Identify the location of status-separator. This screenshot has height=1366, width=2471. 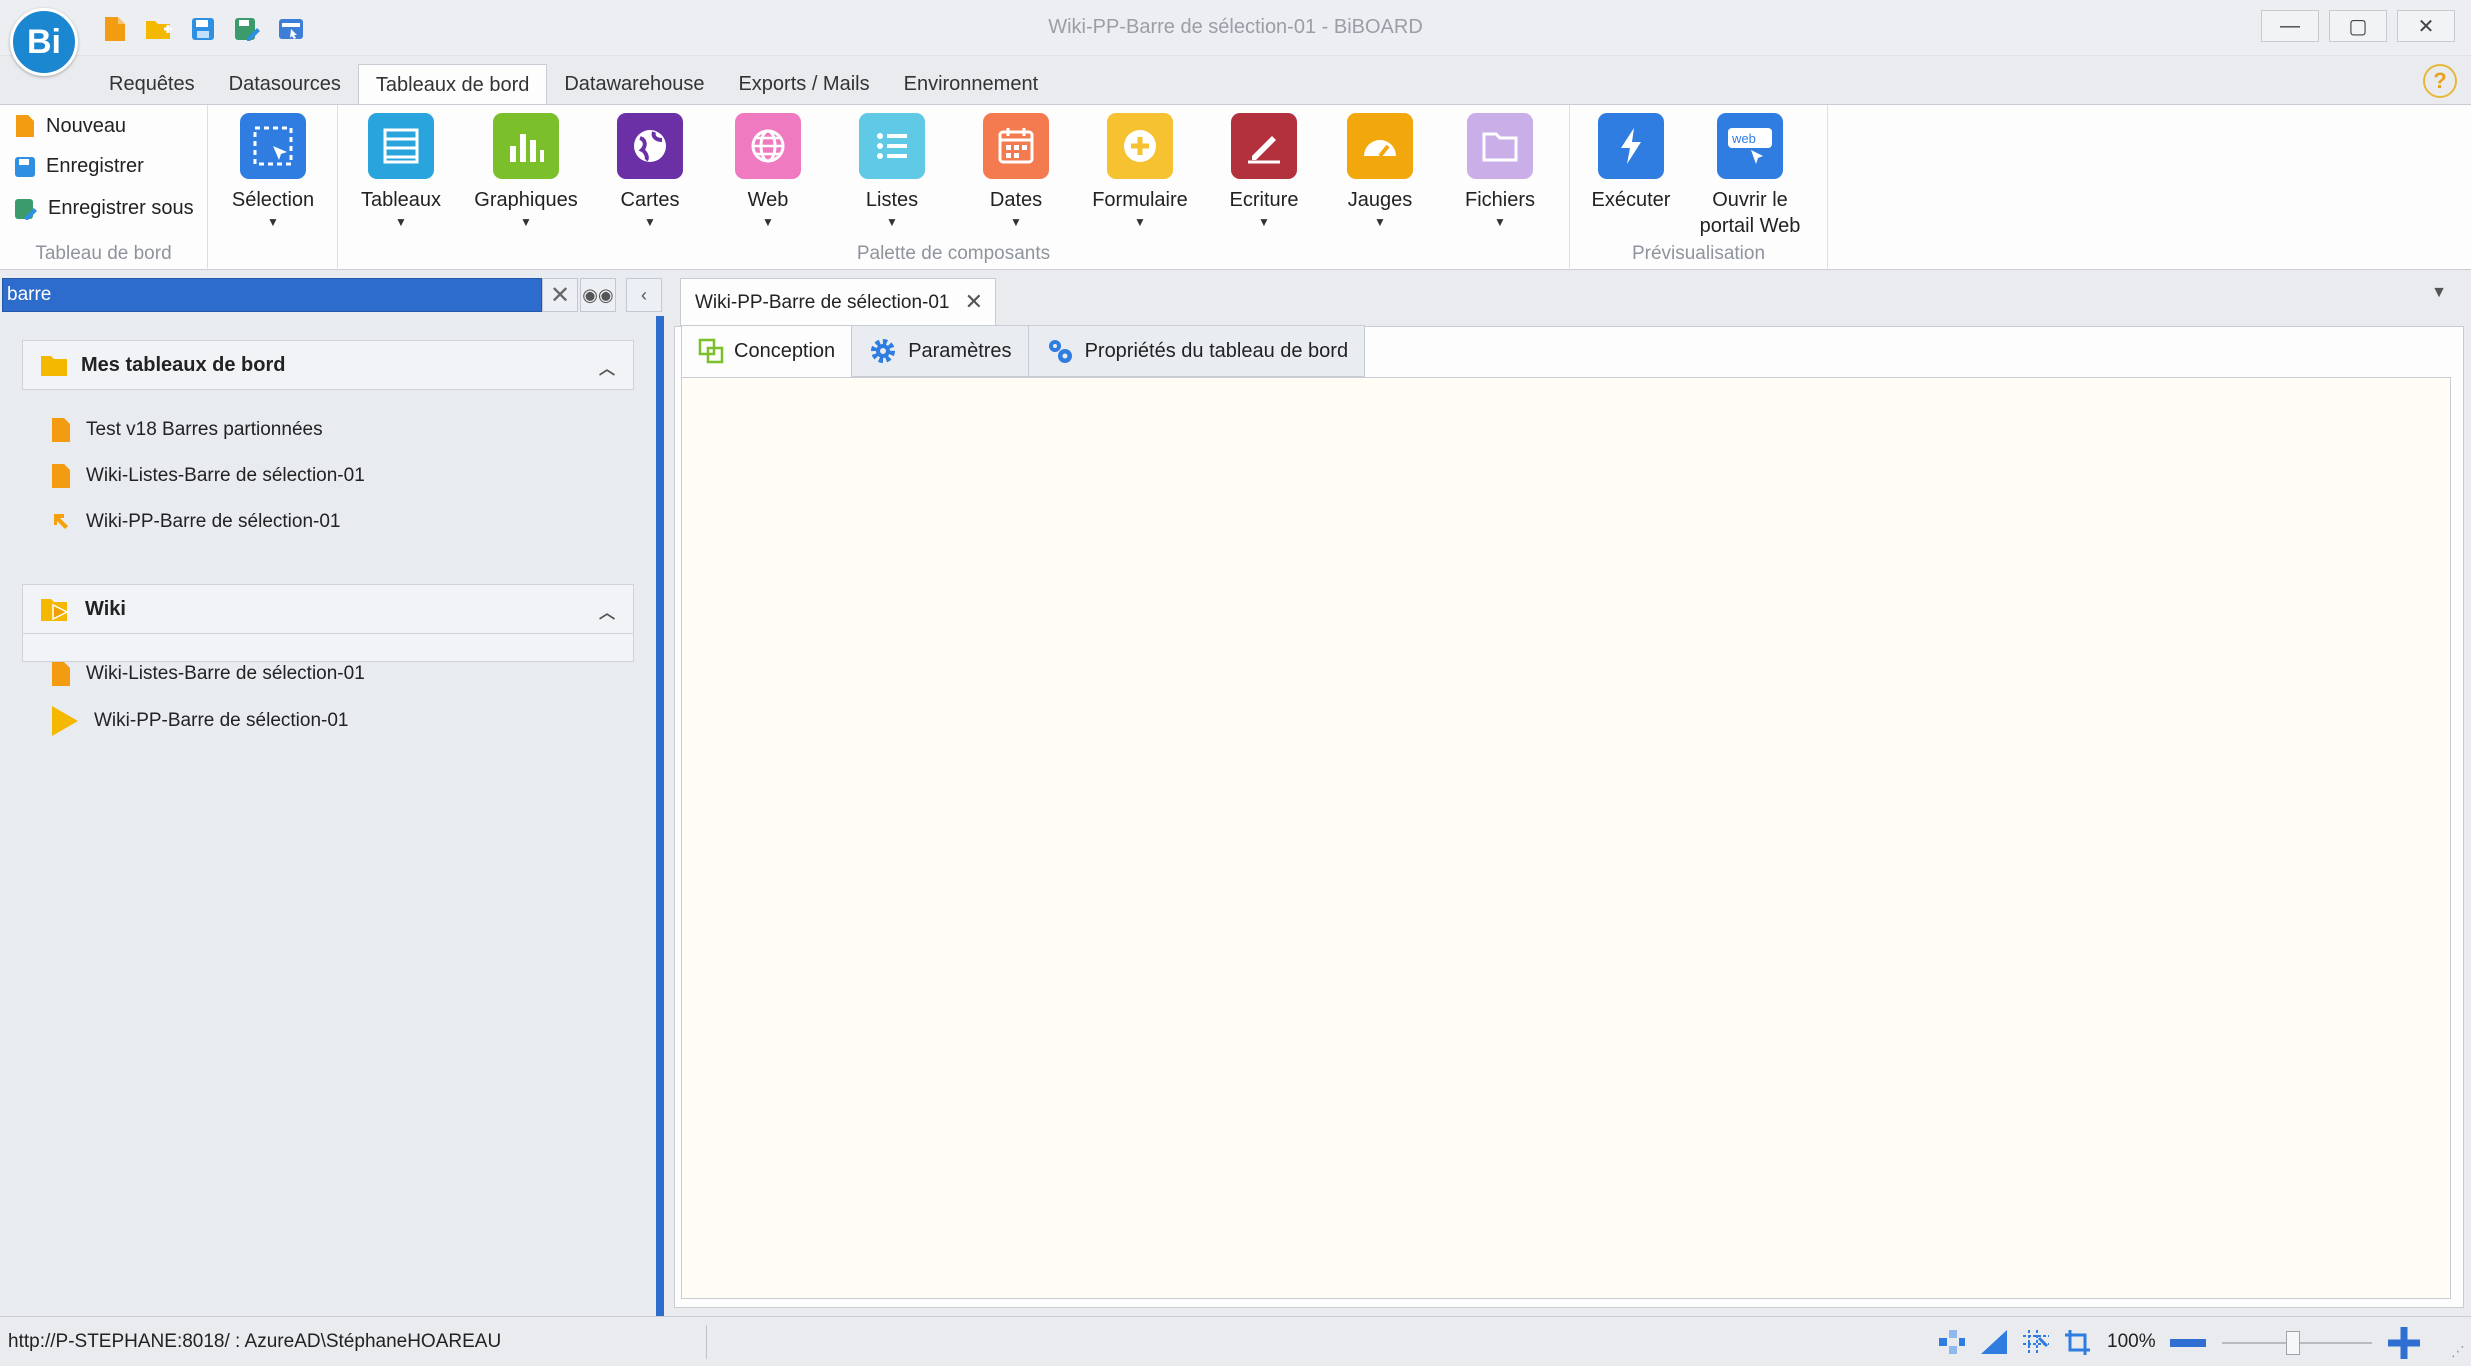
(706, 1342).